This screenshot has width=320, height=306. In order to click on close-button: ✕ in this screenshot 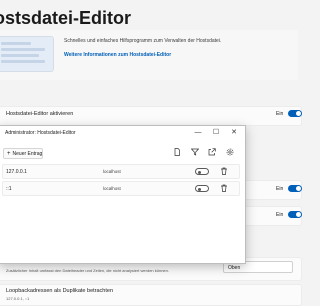, I will do `click(234, 132)`.